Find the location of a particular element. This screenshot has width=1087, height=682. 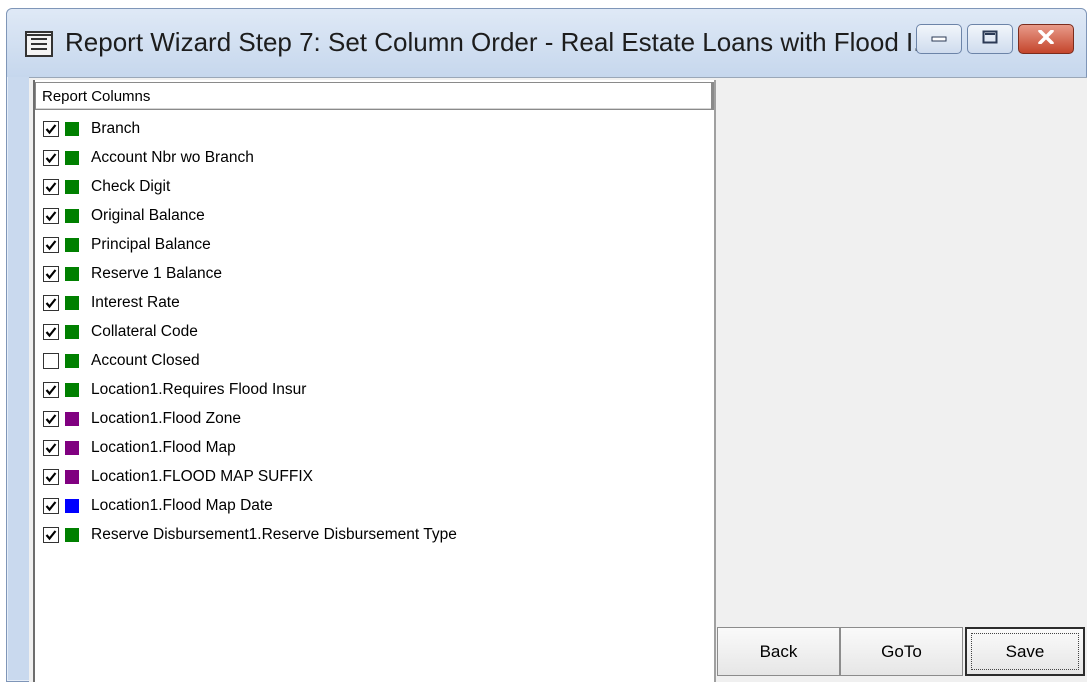

list-item-label: Location1.Requires Flood Insur is located at coordinates (199, 389).